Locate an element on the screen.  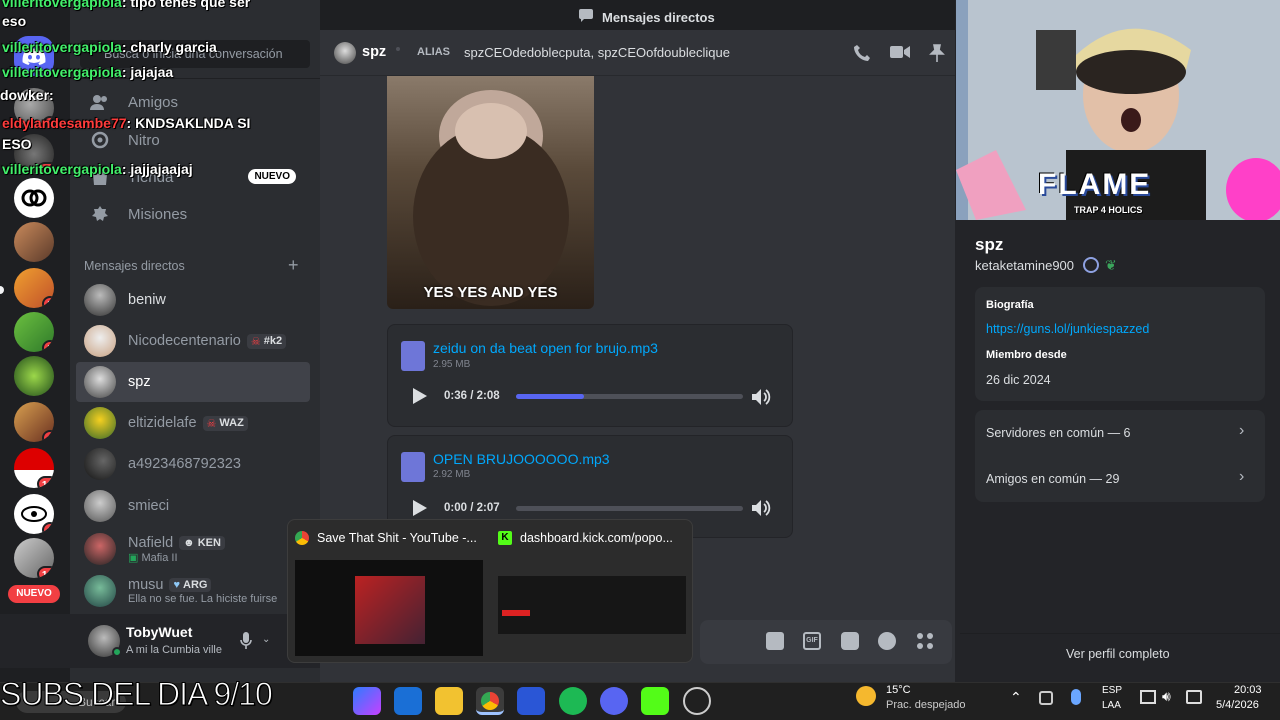
spotify-icon is located at coordinates (573, 701).